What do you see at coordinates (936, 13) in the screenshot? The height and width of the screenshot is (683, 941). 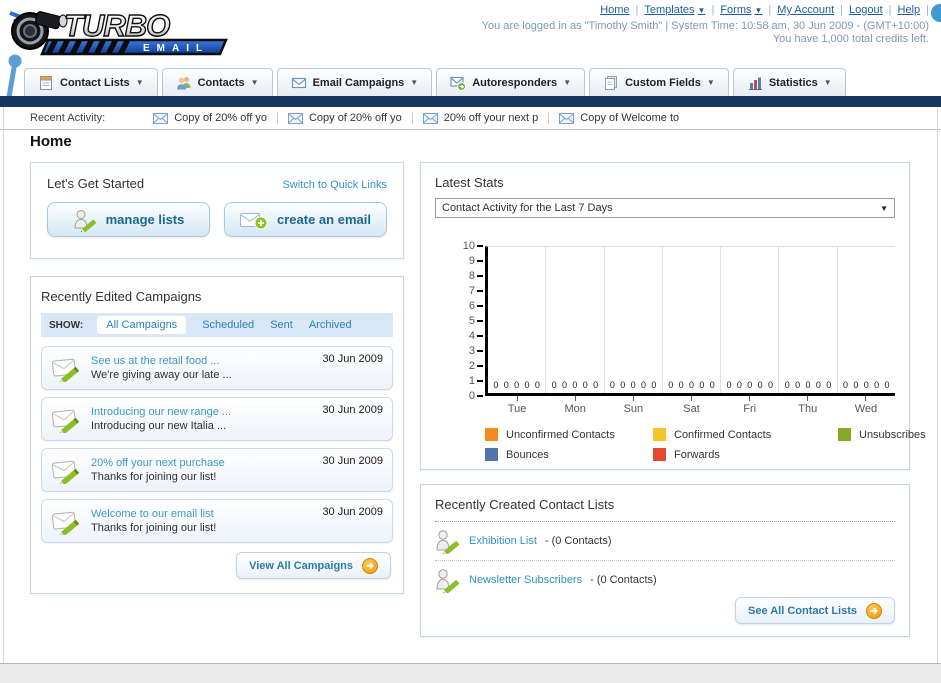 I see `help-bubble-icon` at bounding box center [936, 13].